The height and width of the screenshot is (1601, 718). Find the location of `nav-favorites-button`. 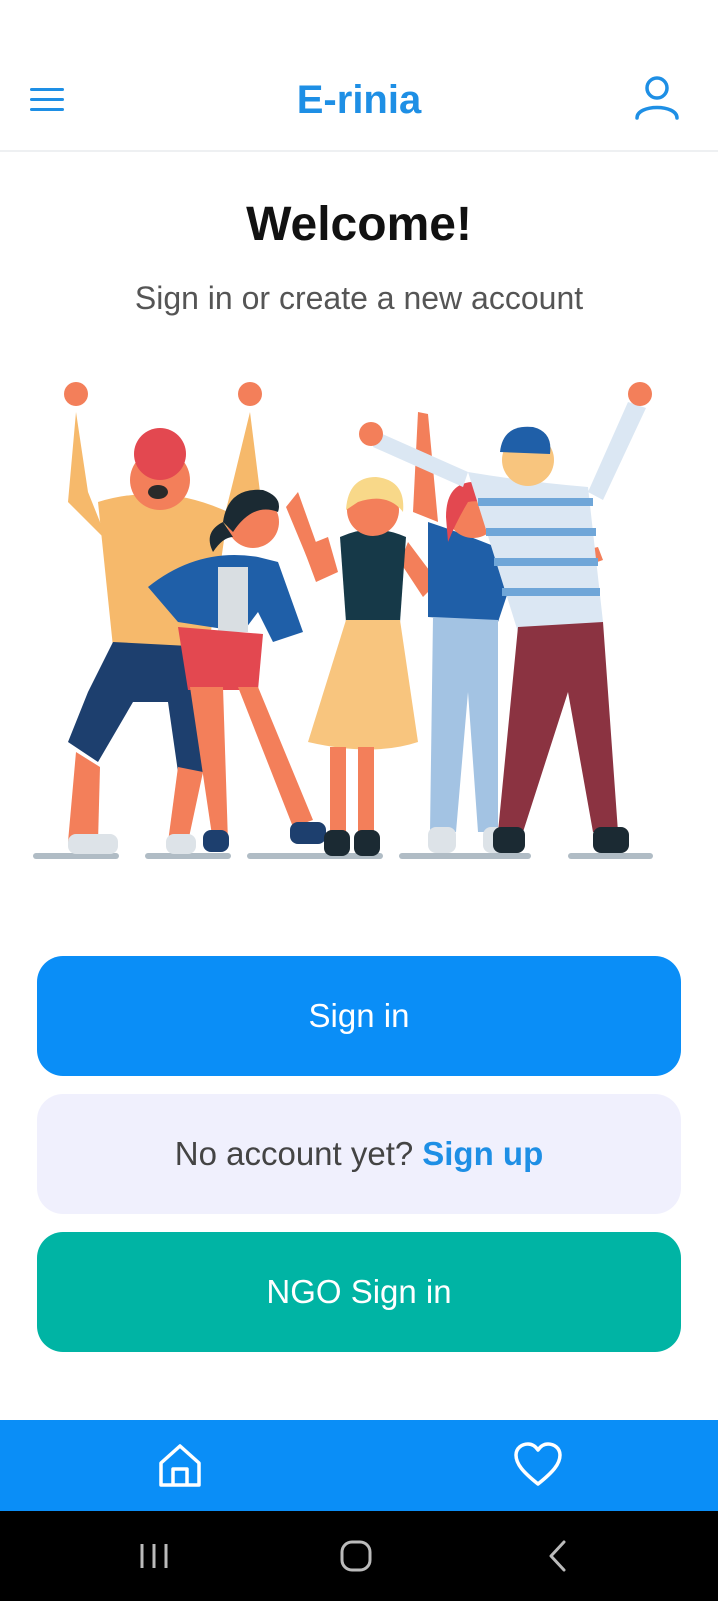

nav-favorites-button is located at coordinates (538, 1465).